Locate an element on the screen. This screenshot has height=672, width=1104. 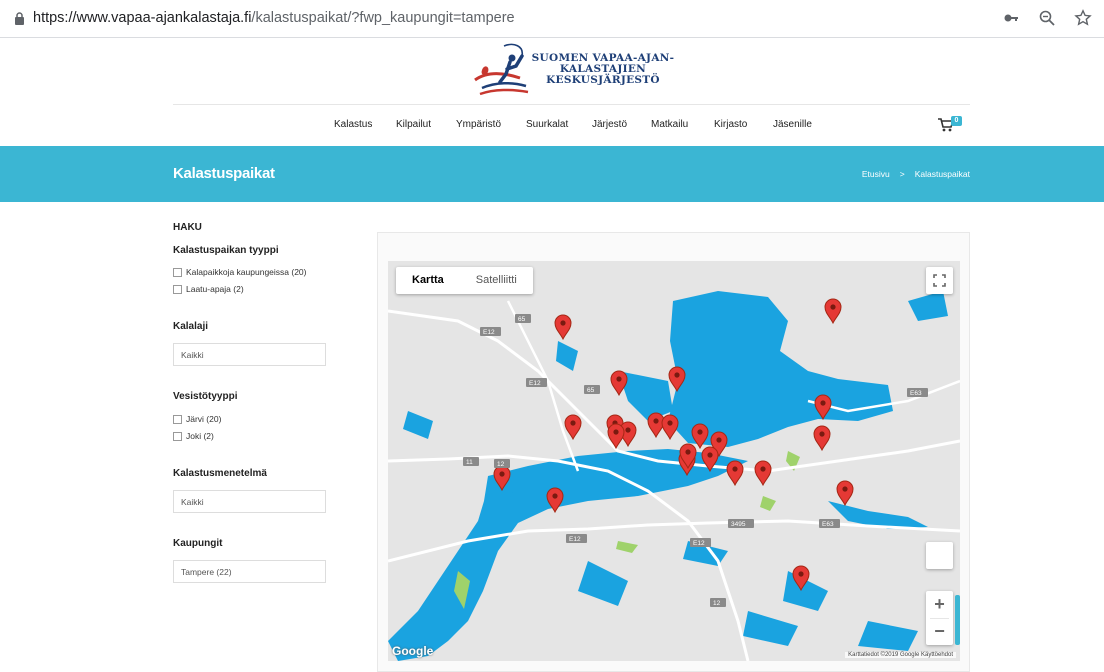
nav-item-matkailu: Matkailu is located at coordinates (669, 124).